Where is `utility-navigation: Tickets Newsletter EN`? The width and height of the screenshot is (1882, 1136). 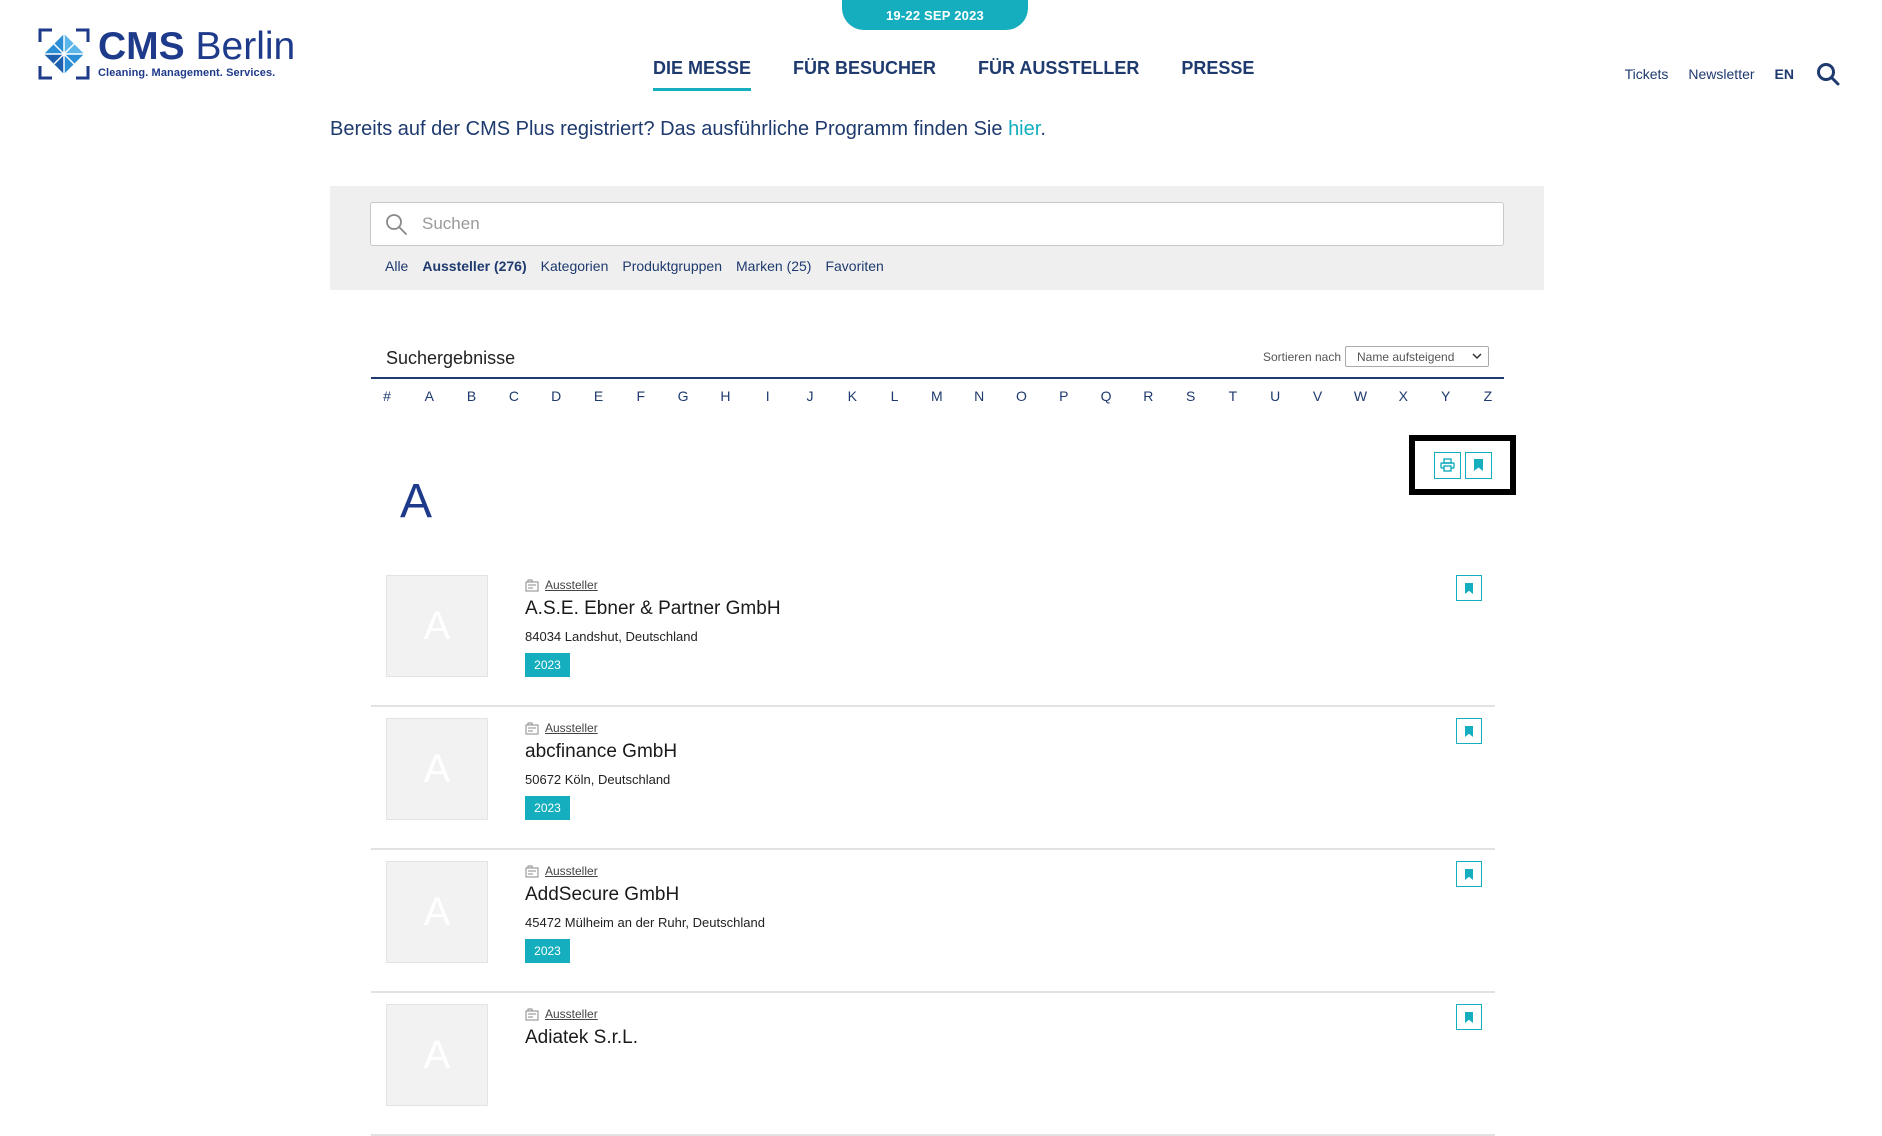
utility-navigation: Tickets Newsletter EN is located at coordinates (1722, 74).